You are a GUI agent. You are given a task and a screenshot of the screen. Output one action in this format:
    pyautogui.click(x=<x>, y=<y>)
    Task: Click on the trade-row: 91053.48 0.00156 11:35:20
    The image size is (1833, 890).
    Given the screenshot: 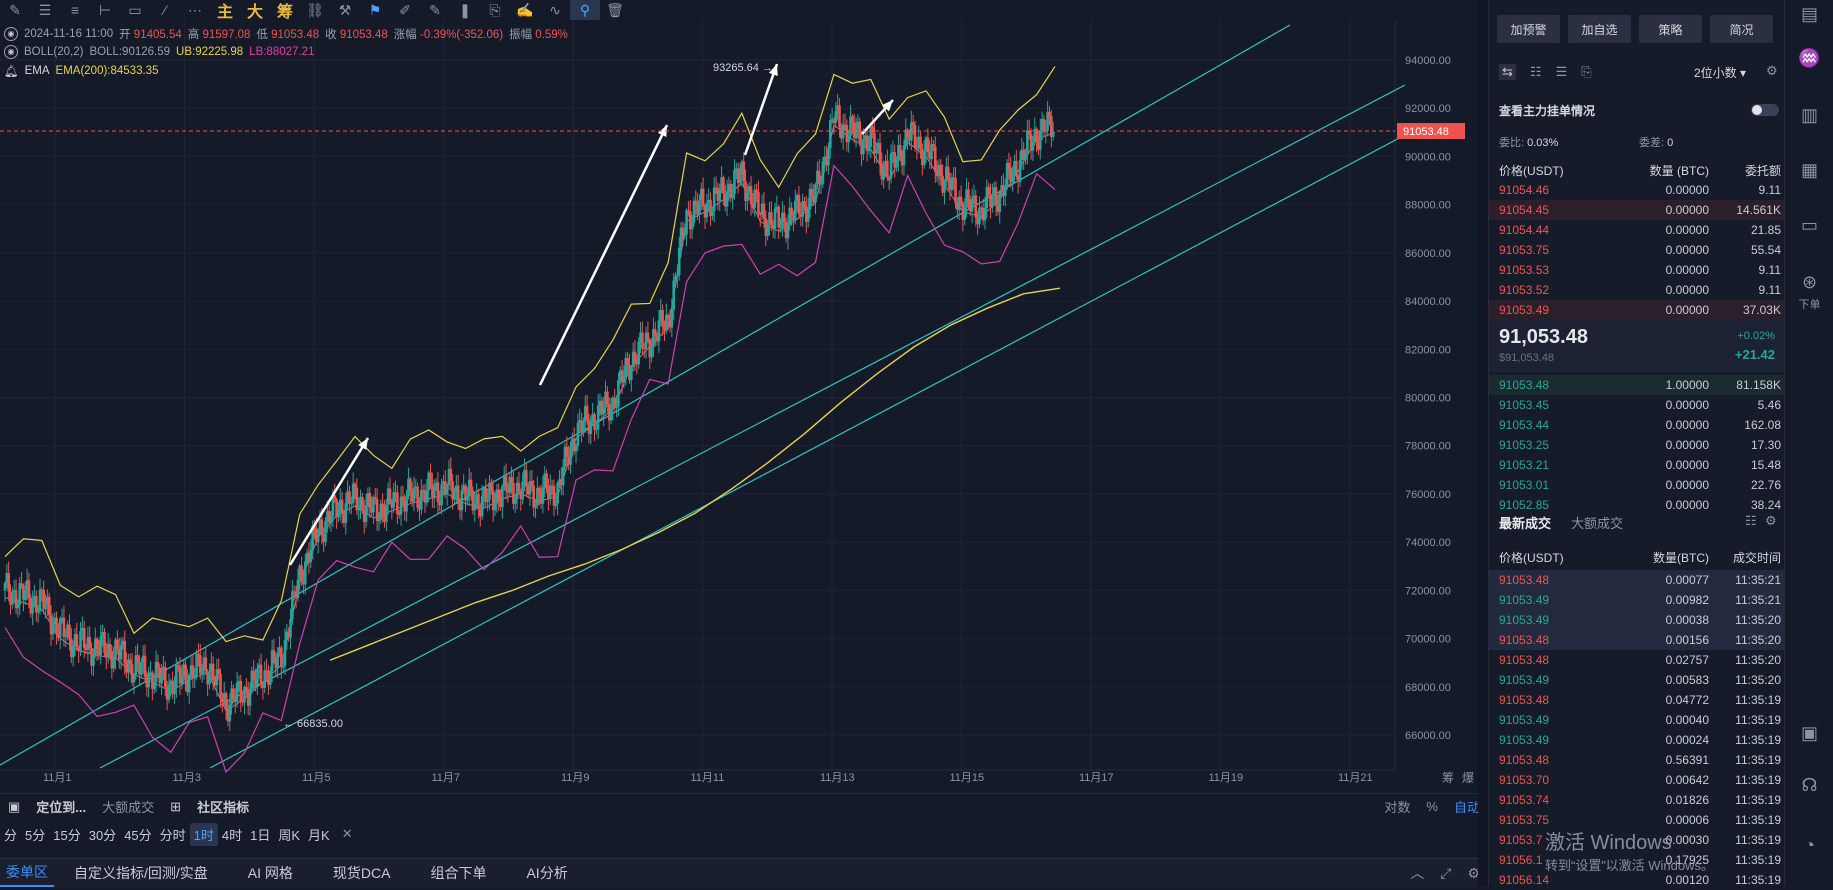 What is the action you would take?
    pyautogui.click(x=1637, y=640)
    